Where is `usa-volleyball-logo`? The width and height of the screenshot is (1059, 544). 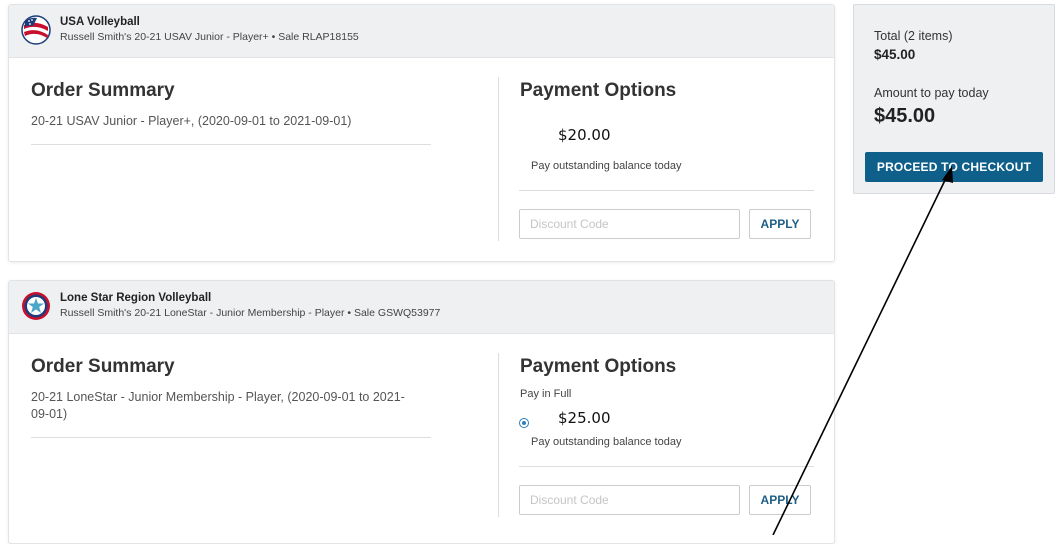
usa-volleyball-logo is located at coordinates (36, 30).